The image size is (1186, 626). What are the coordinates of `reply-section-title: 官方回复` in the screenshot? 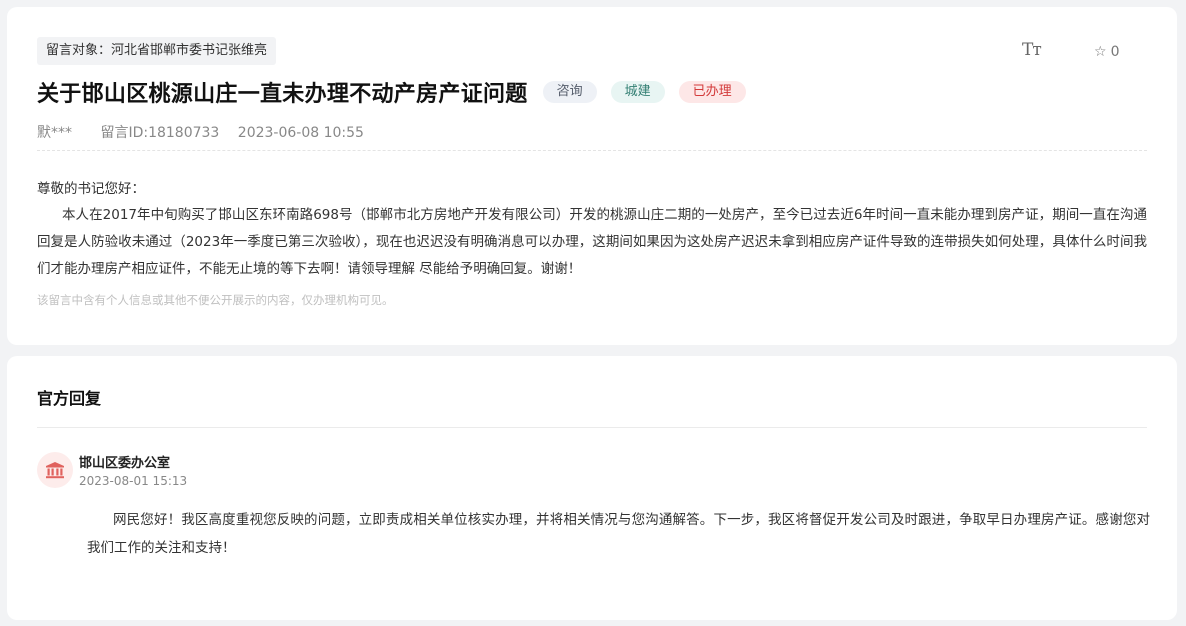 It's located at (69, 398).